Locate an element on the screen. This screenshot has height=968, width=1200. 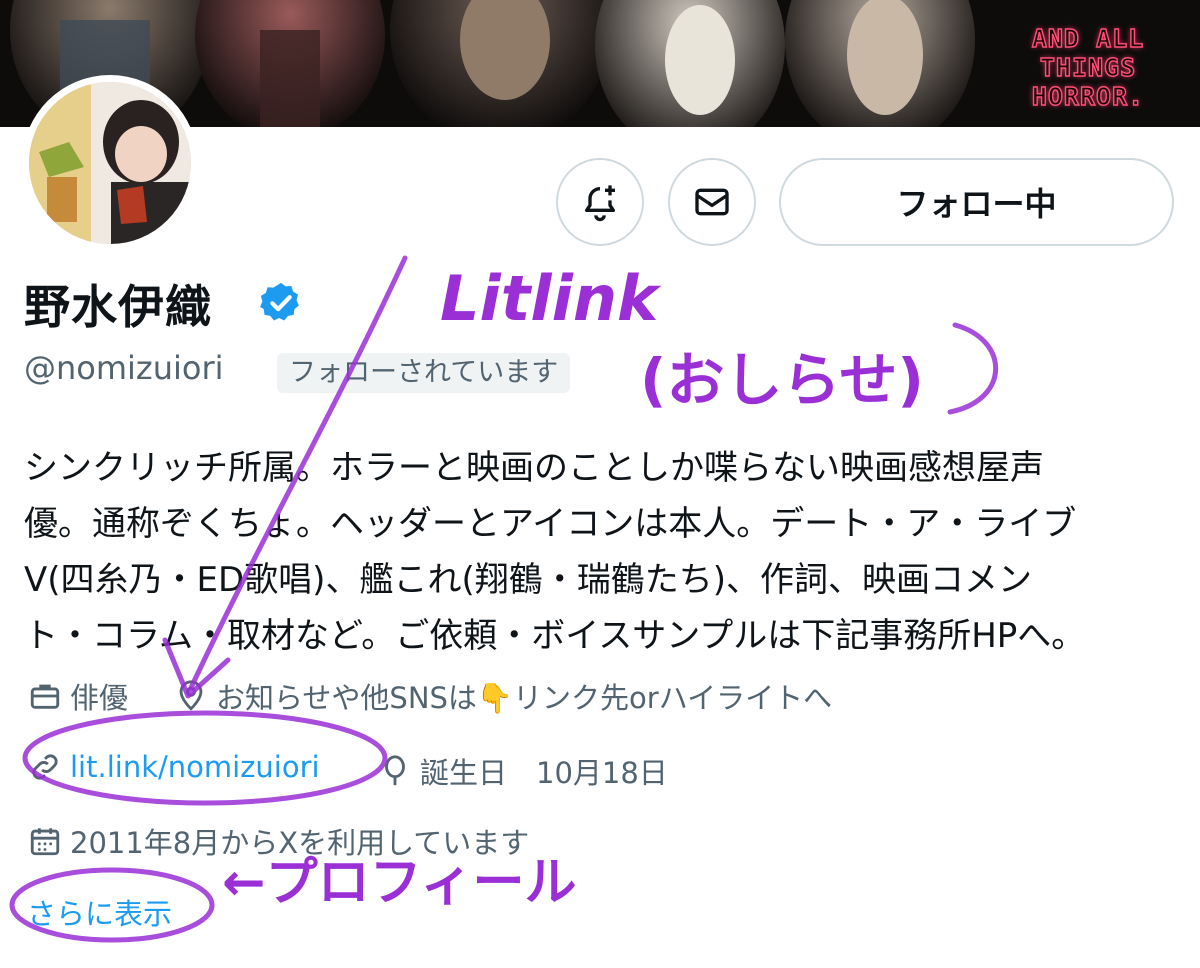
follows-you-badge: フォローされています is located at coordinates (424, 373).